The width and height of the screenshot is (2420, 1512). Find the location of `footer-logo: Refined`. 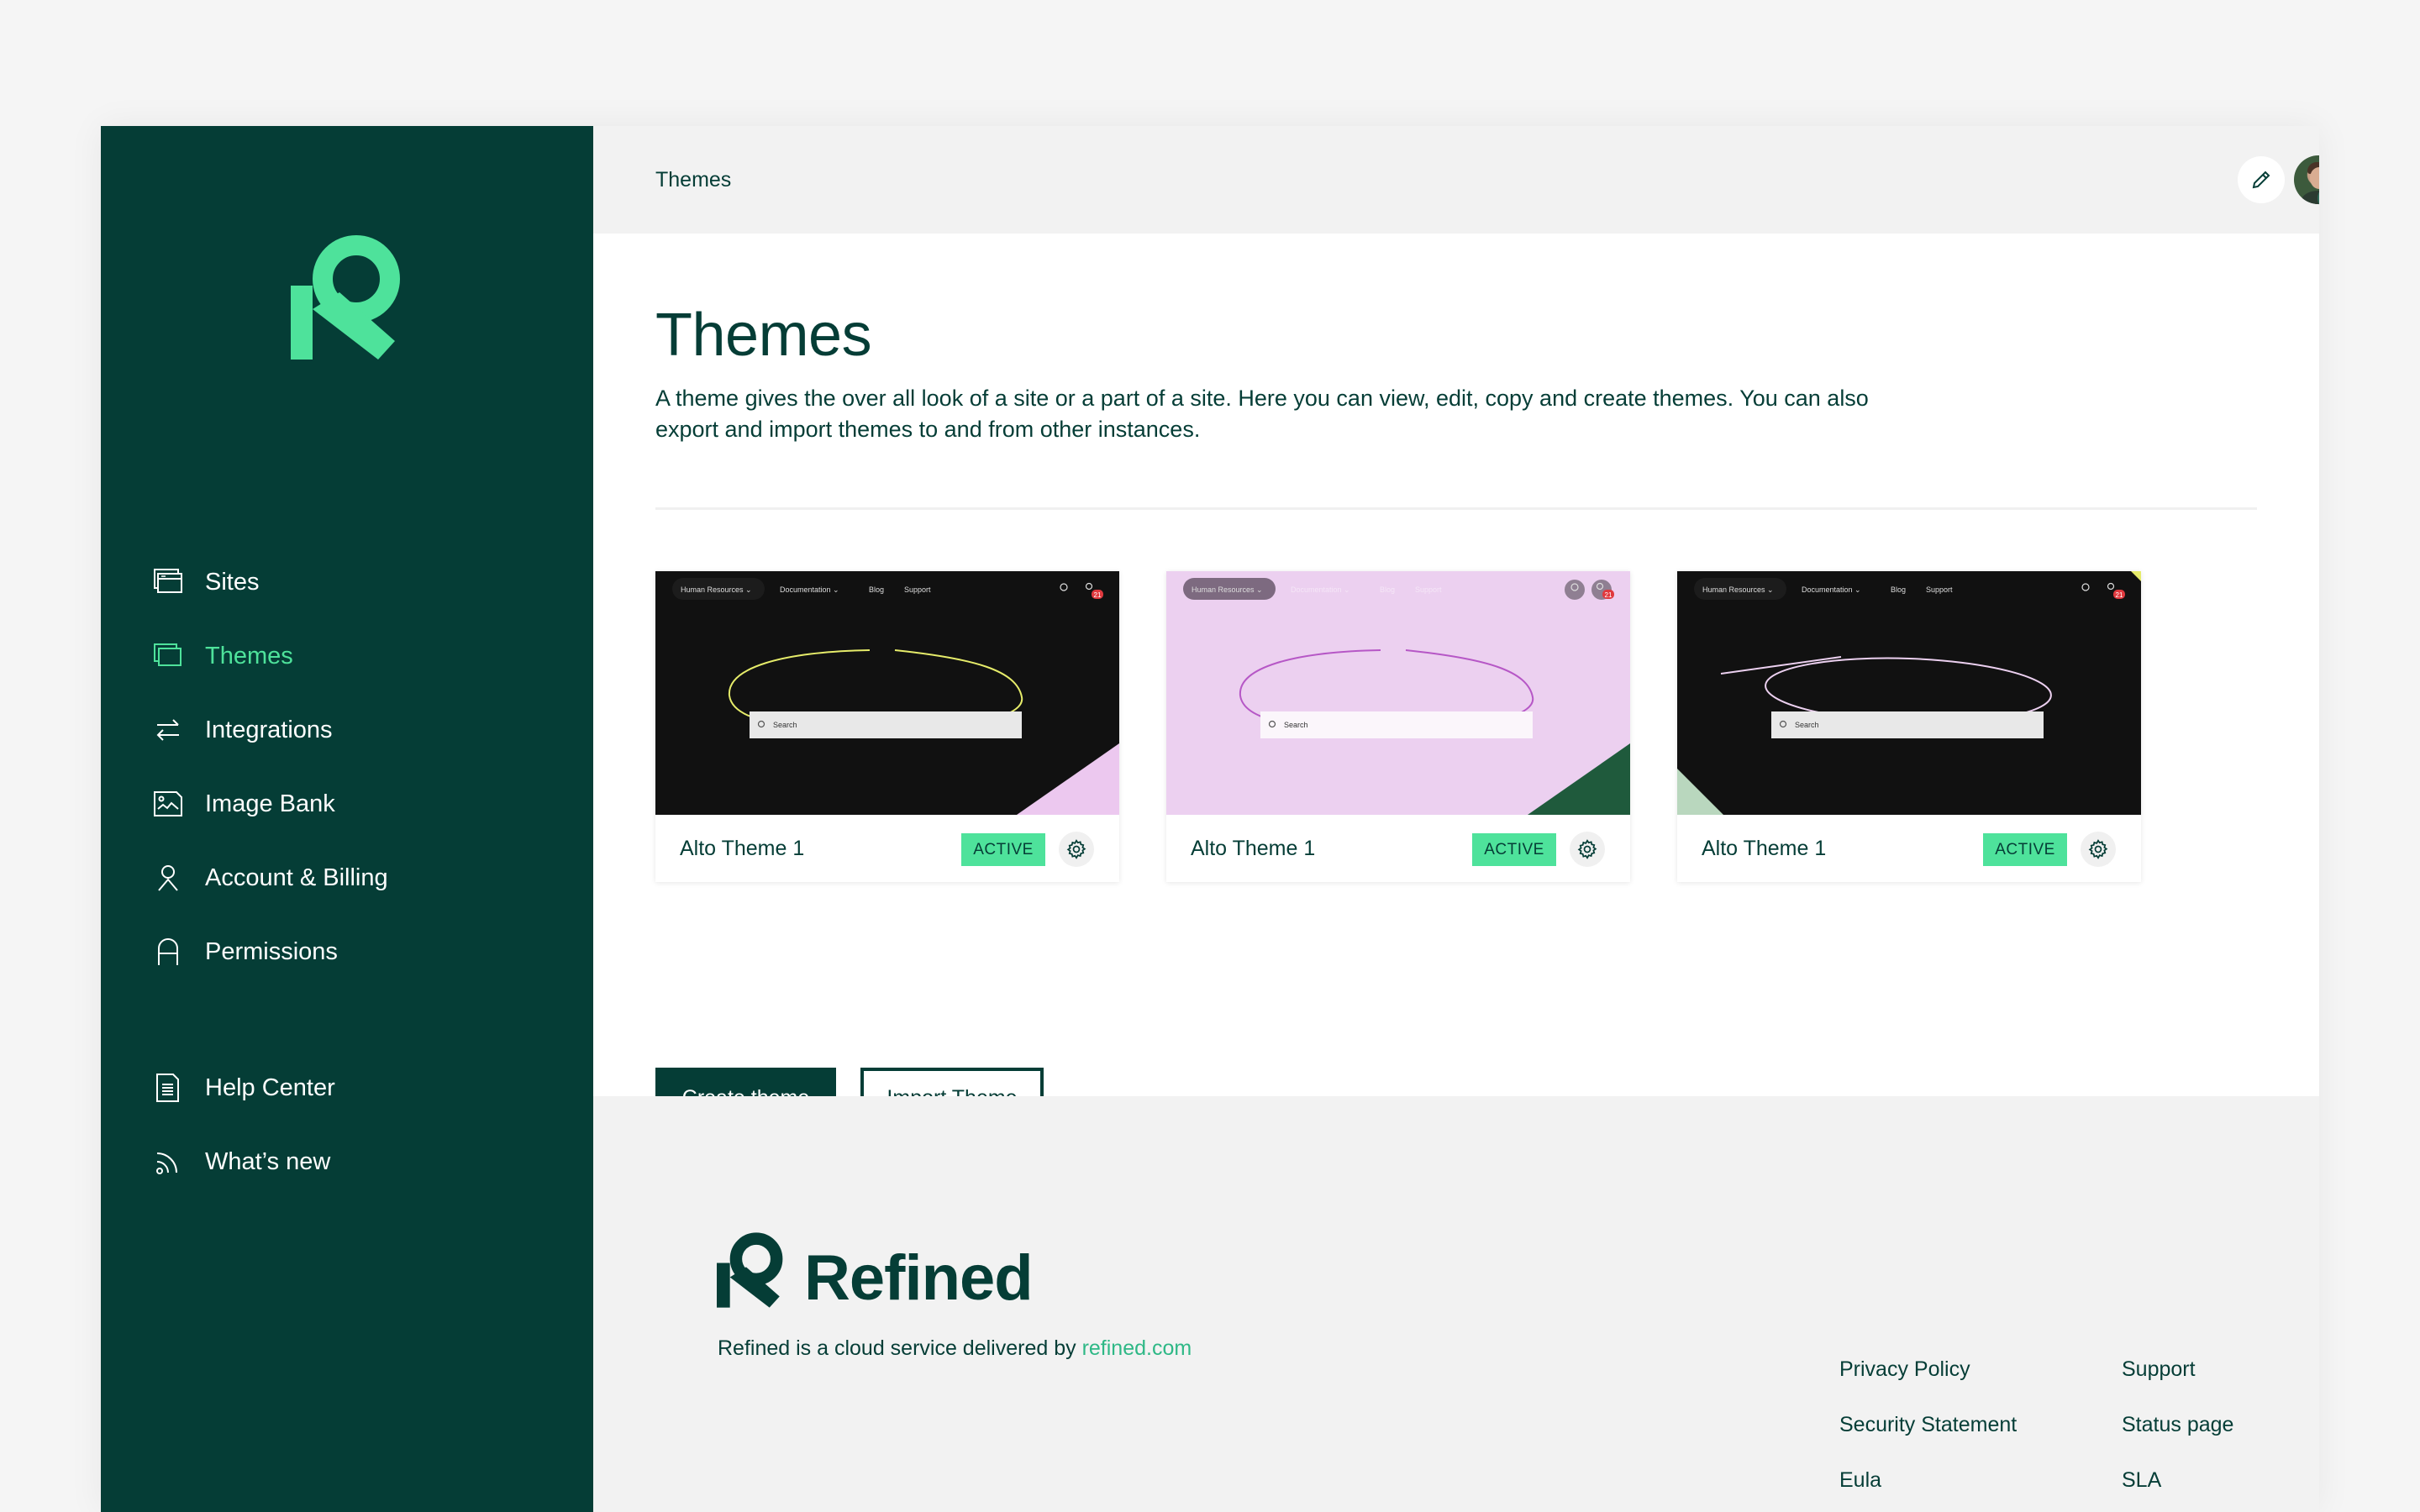

footer-logo: Refined is located at coordinates (875, 1273).